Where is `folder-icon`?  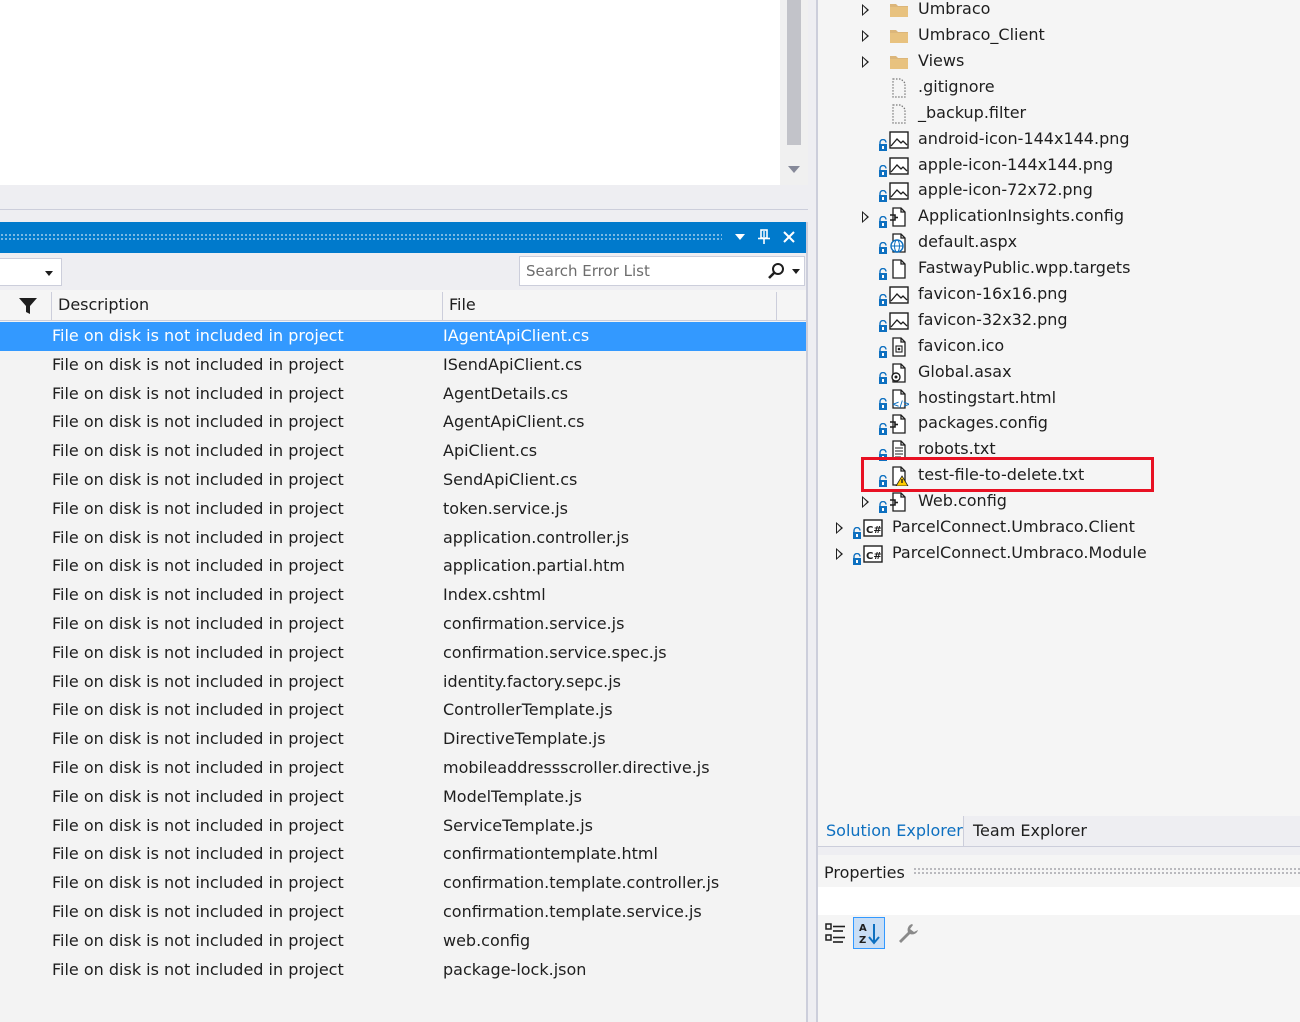
folder-icon is located at coordinates (899, 36).